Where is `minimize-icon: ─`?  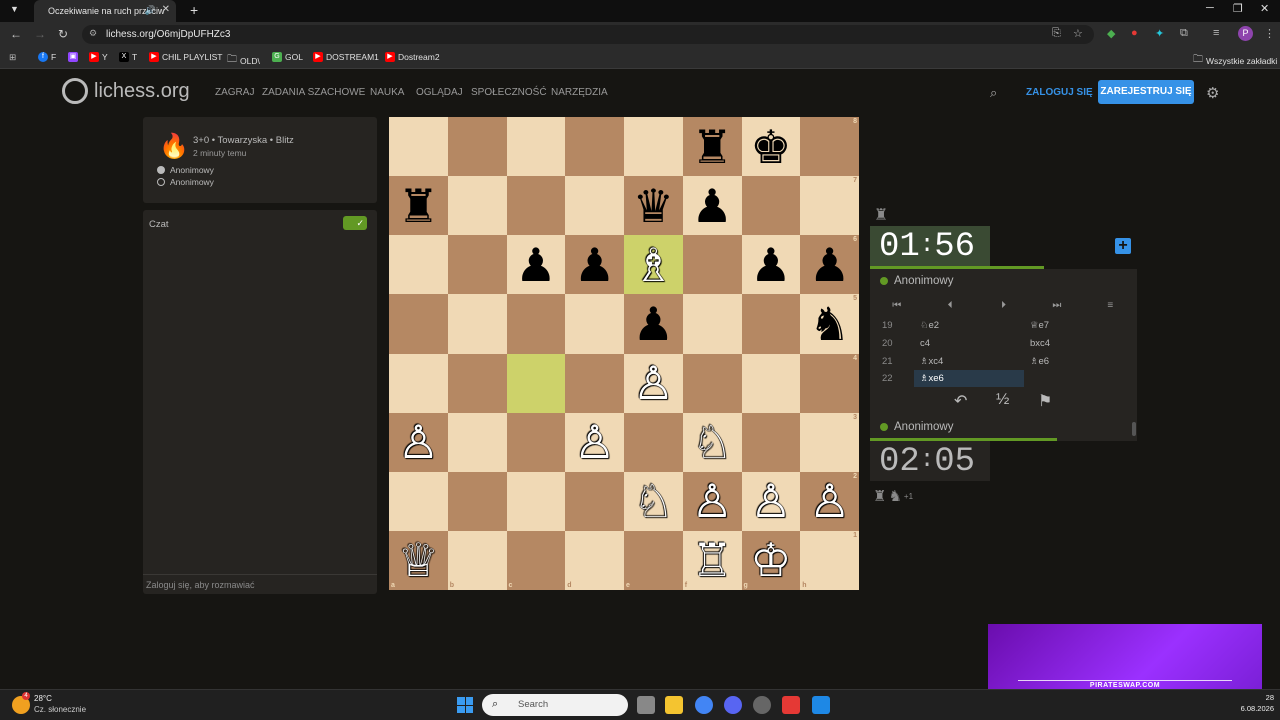
minimize-icon: ─ is located at coordinates (1210, 8).